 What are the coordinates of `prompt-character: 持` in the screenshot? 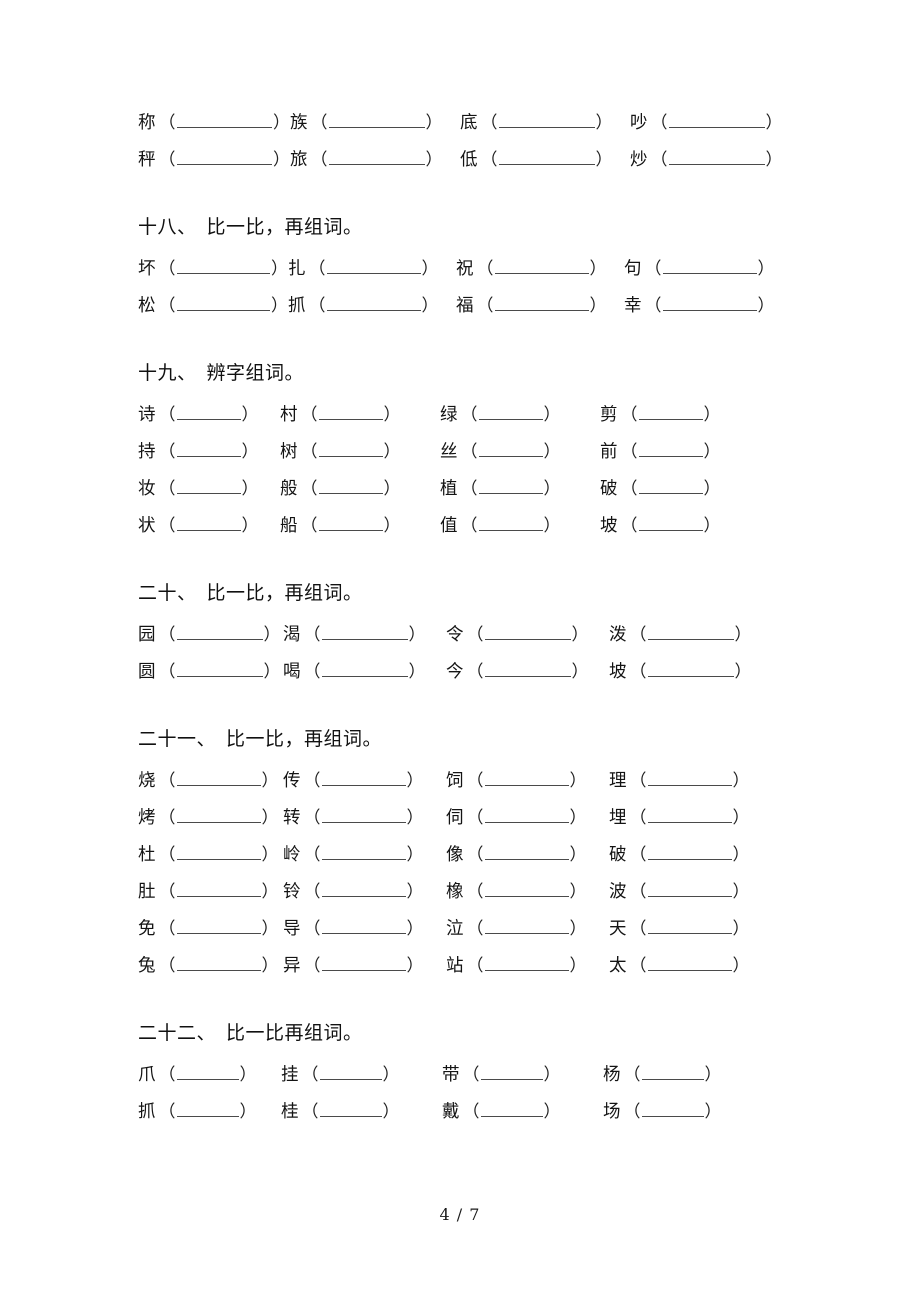 It's located at (147, 451).